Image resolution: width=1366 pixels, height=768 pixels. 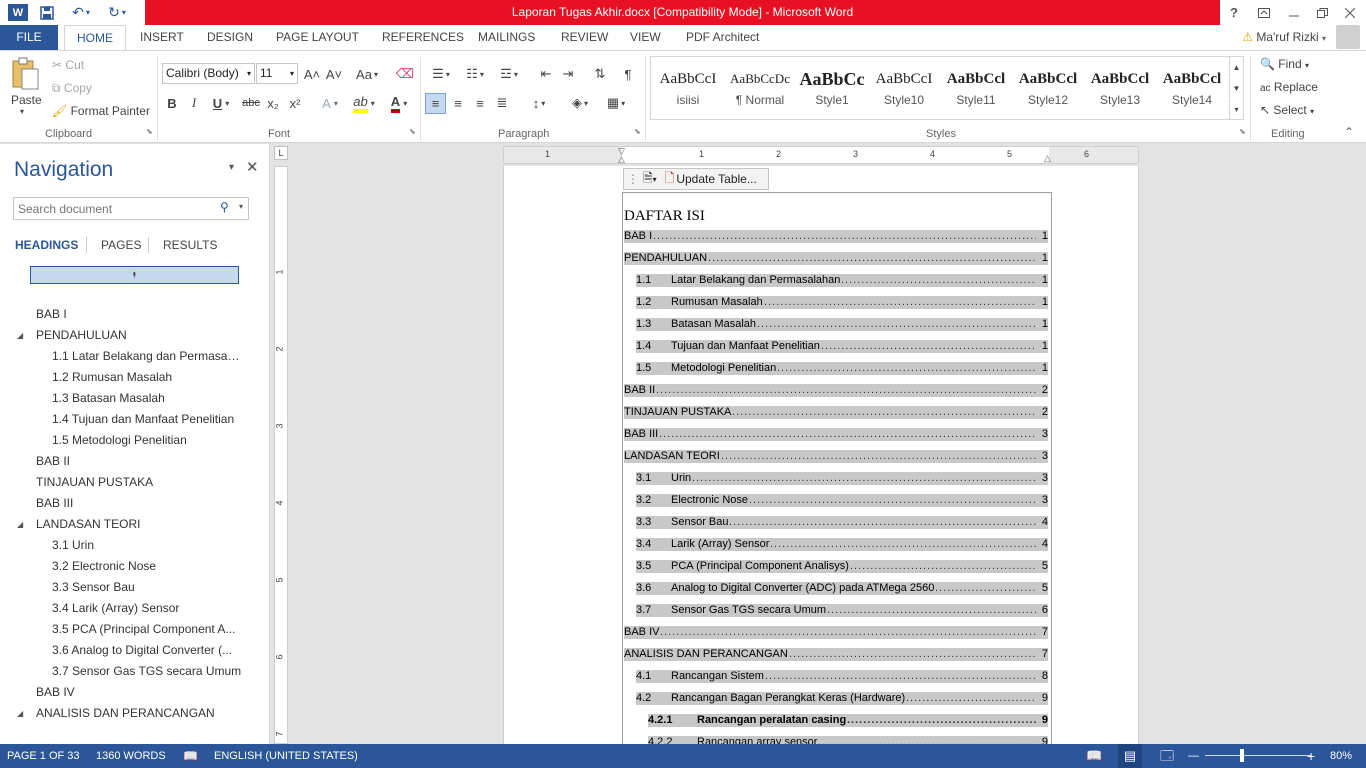 What do you see at coordinates (546, 74) in the screenshot?
I see `decrease-indent-icon: ⇤` at bounding box center [546, 74].